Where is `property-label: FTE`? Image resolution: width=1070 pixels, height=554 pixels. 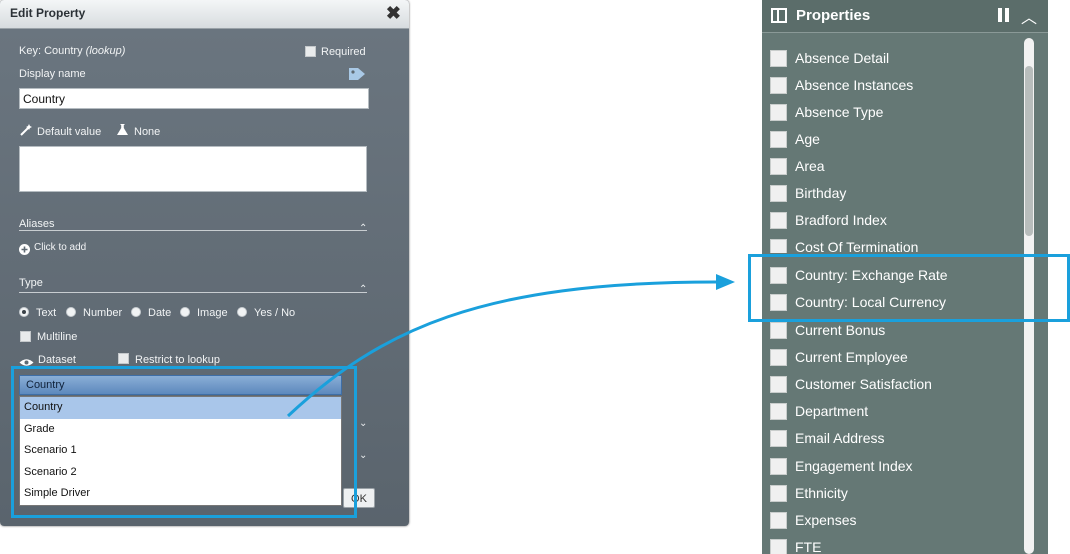 property-label: FTE is located at coordinates (808, 546).